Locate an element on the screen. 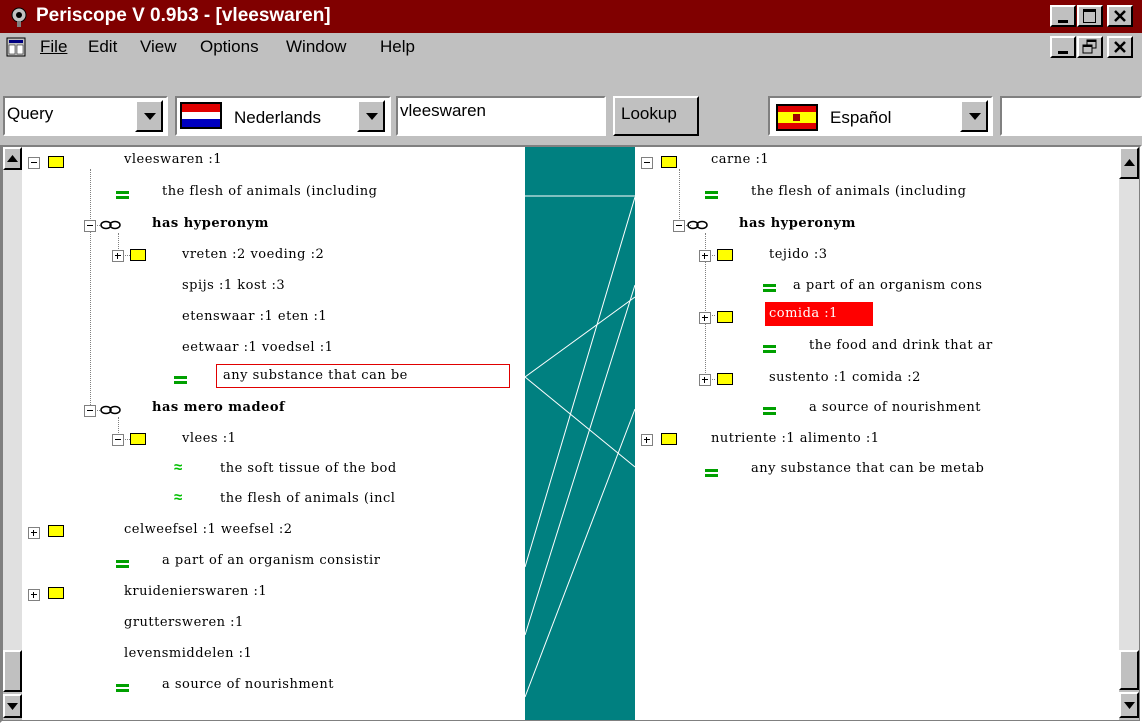  tree-node: eetwaar :1 voedsel :1 is located at coordinates (257, 348).